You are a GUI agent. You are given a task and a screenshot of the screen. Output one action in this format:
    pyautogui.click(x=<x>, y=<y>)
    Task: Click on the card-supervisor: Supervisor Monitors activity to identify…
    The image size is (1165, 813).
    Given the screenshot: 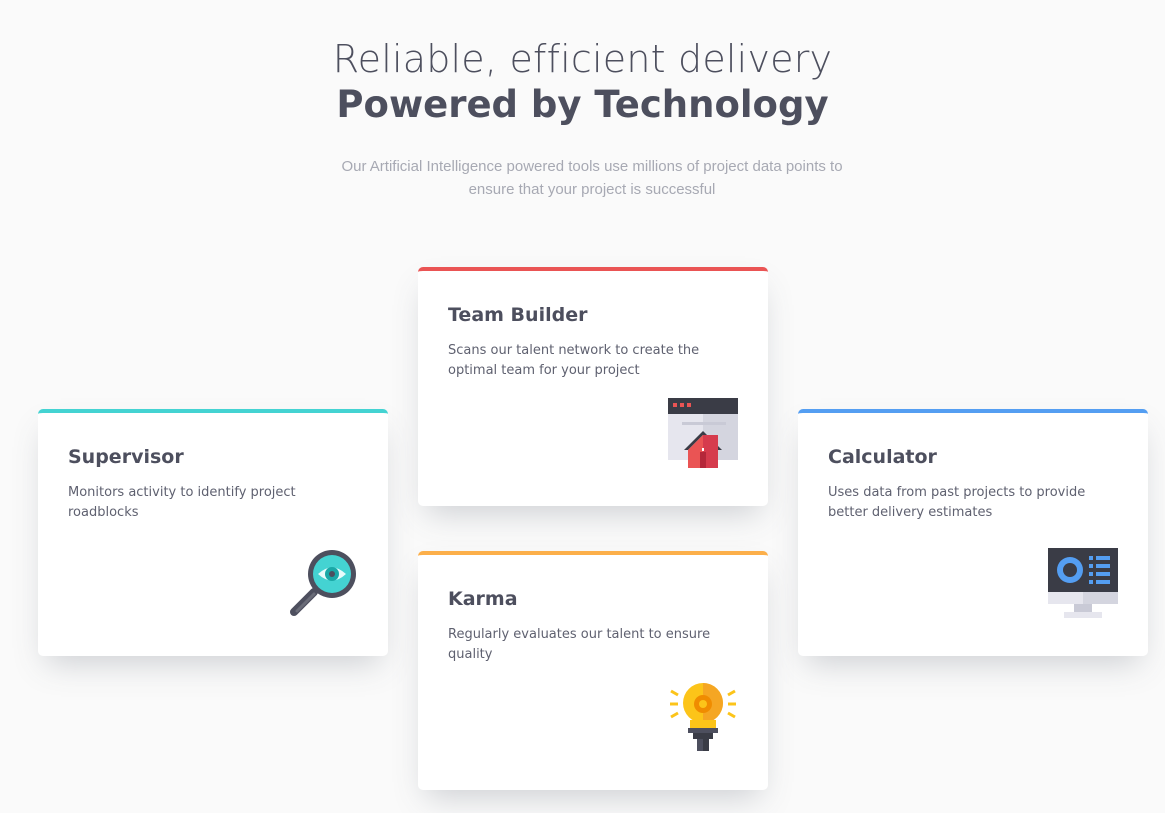 What is the action you would take?
    pyautogui.click(x=213, y=532)
    